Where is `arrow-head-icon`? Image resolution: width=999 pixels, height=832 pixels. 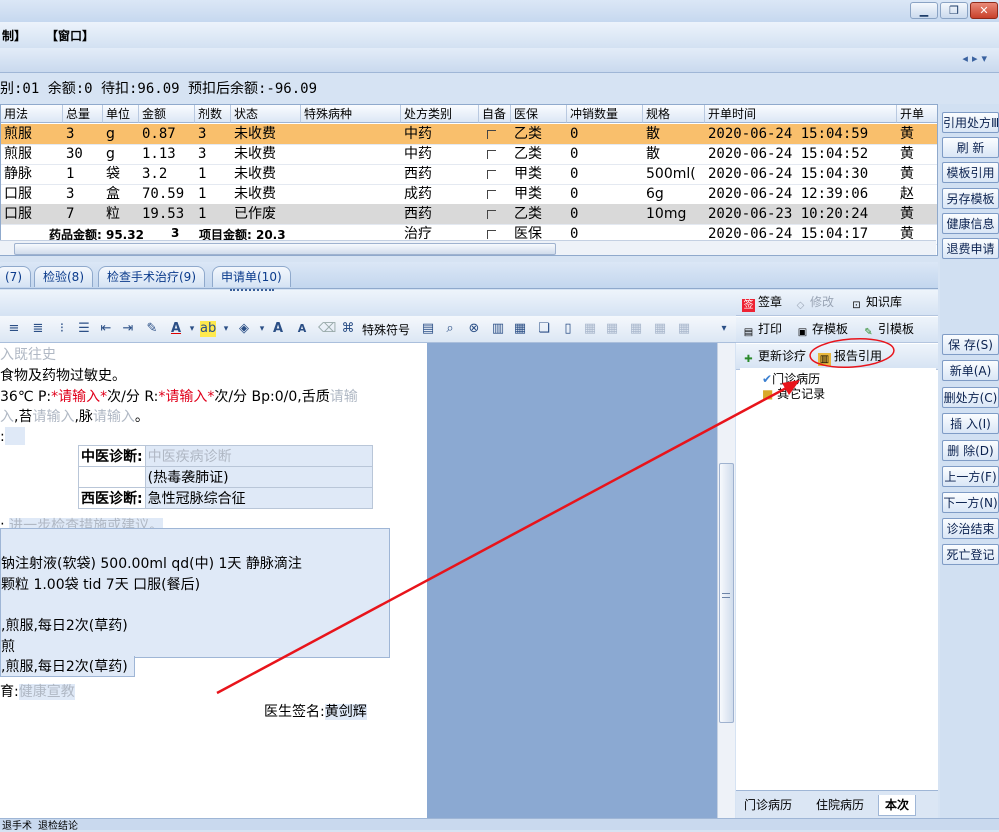 arrow-head-icon is located at coordinates (791, 387).